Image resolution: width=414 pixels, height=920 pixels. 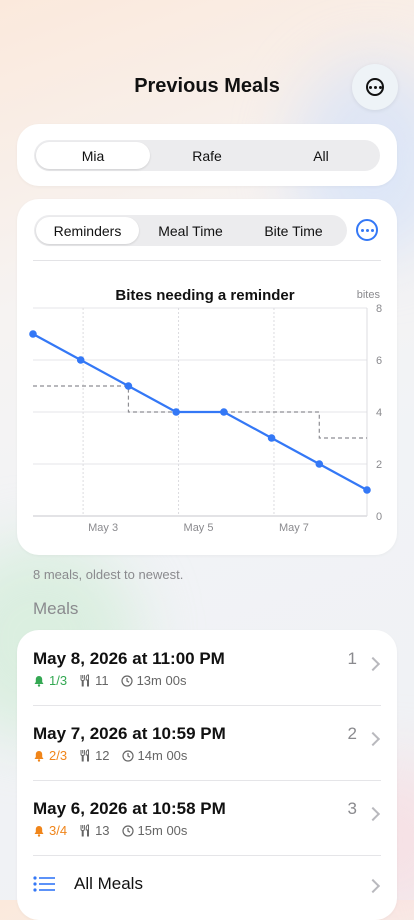 I want to click on meal-number: 2, so click(x=352, y=733).